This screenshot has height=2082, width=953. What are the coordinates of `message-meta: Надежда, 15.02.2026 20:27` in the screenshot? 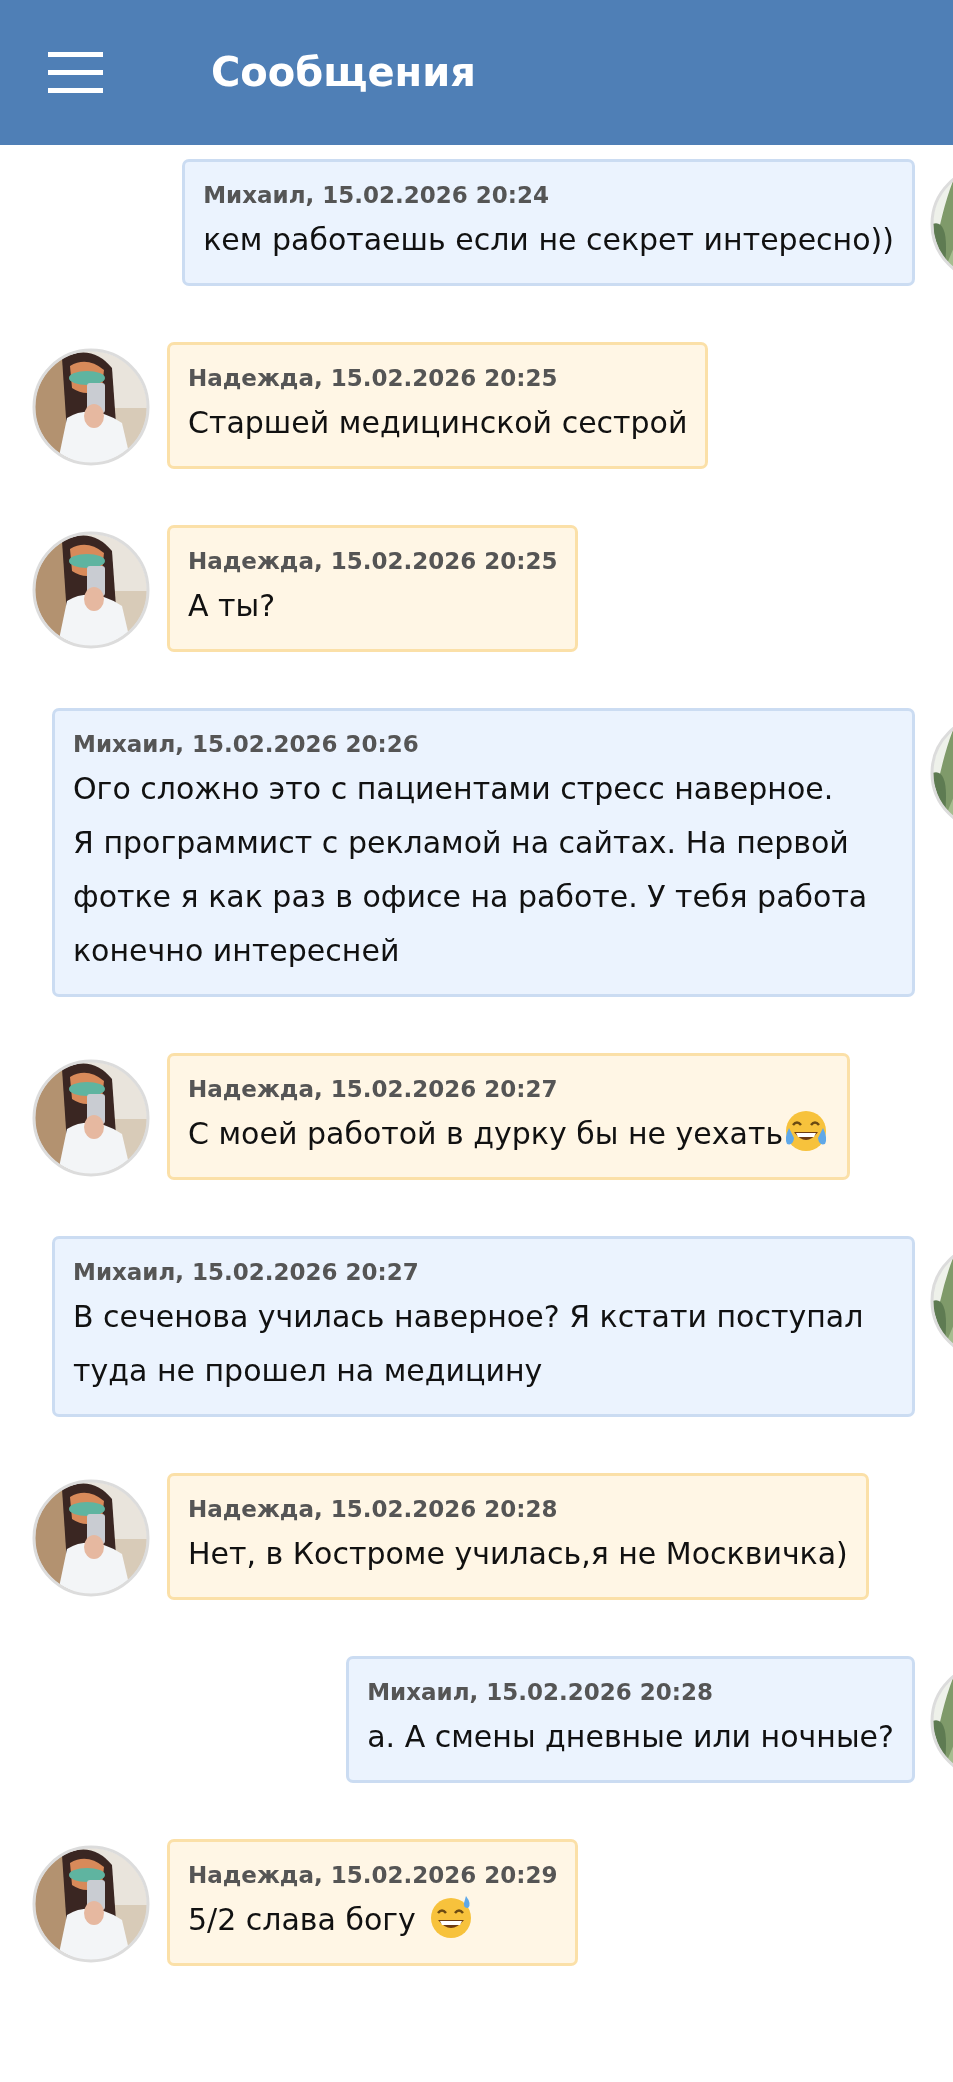 It's located at (373, 1089).